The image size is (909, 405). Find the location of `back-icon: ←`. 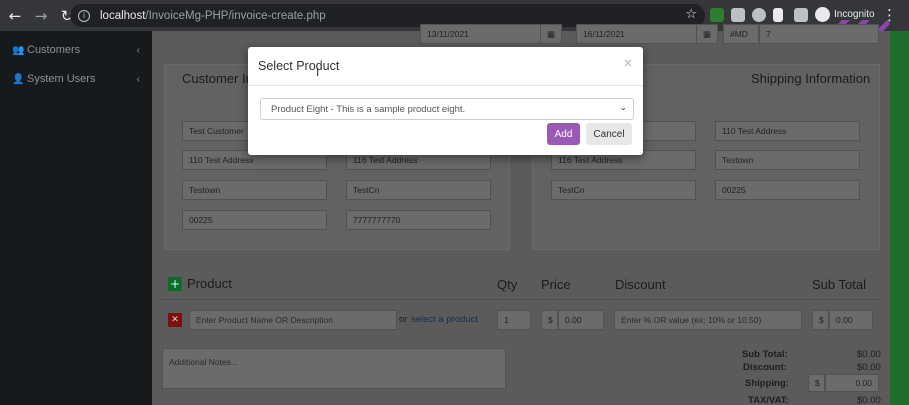

back-icon: ← is located at coordinates (15, 16).